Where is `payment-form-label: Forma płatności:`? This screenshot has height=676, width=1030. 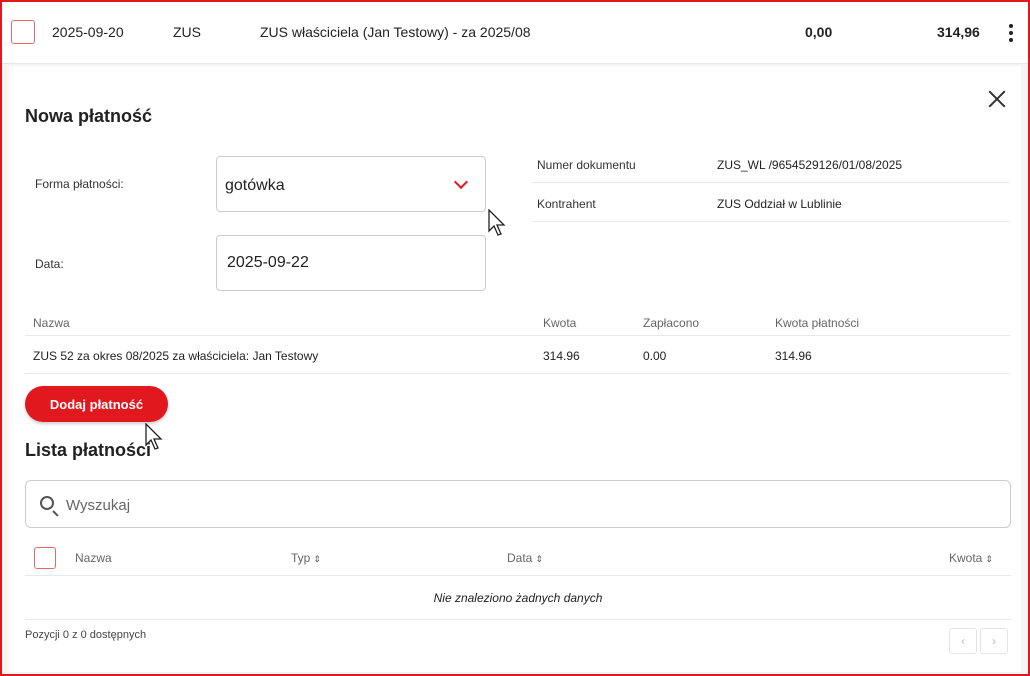
payment-form-label: Forma płatności: is located at coordinates (79, 184).